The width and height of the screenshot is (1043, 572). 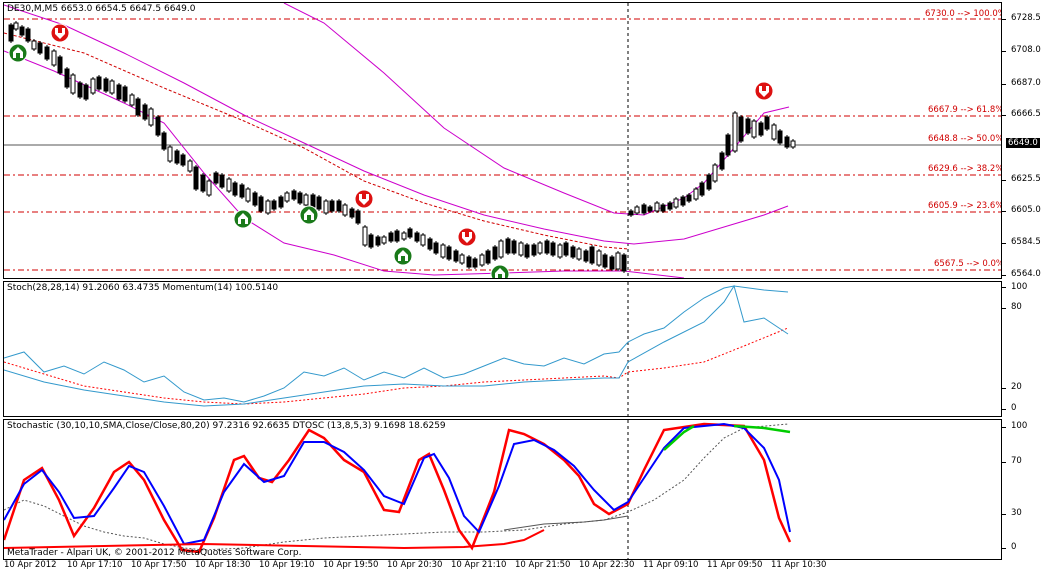 What do you see at coordinates (287, 565) in the screenshot?
I see `time-label: 10 Apr 19:10` at bounding box center [287, 565].